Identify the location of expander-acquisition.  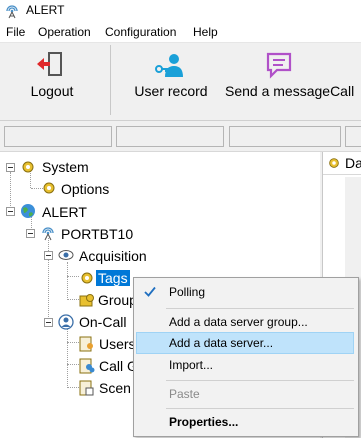
(48, 255).